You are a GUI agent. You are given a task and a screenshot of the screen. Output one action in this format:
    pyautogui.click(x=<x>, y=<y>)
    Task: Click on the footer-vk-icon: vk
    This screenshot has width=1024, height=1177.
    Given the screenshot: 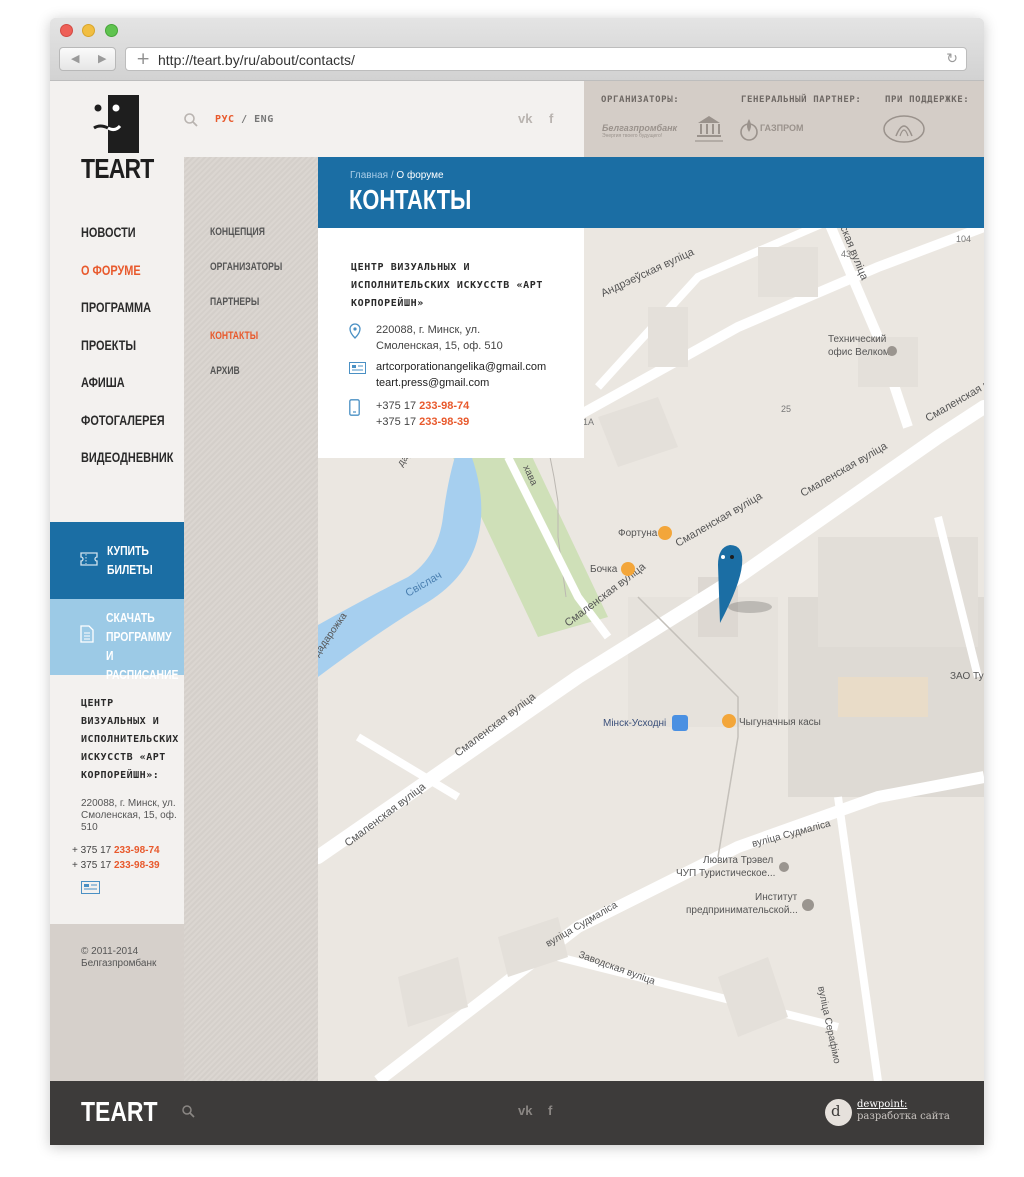 What is the action you would take?
    pyautogui.click(x=525, y=1110)
    